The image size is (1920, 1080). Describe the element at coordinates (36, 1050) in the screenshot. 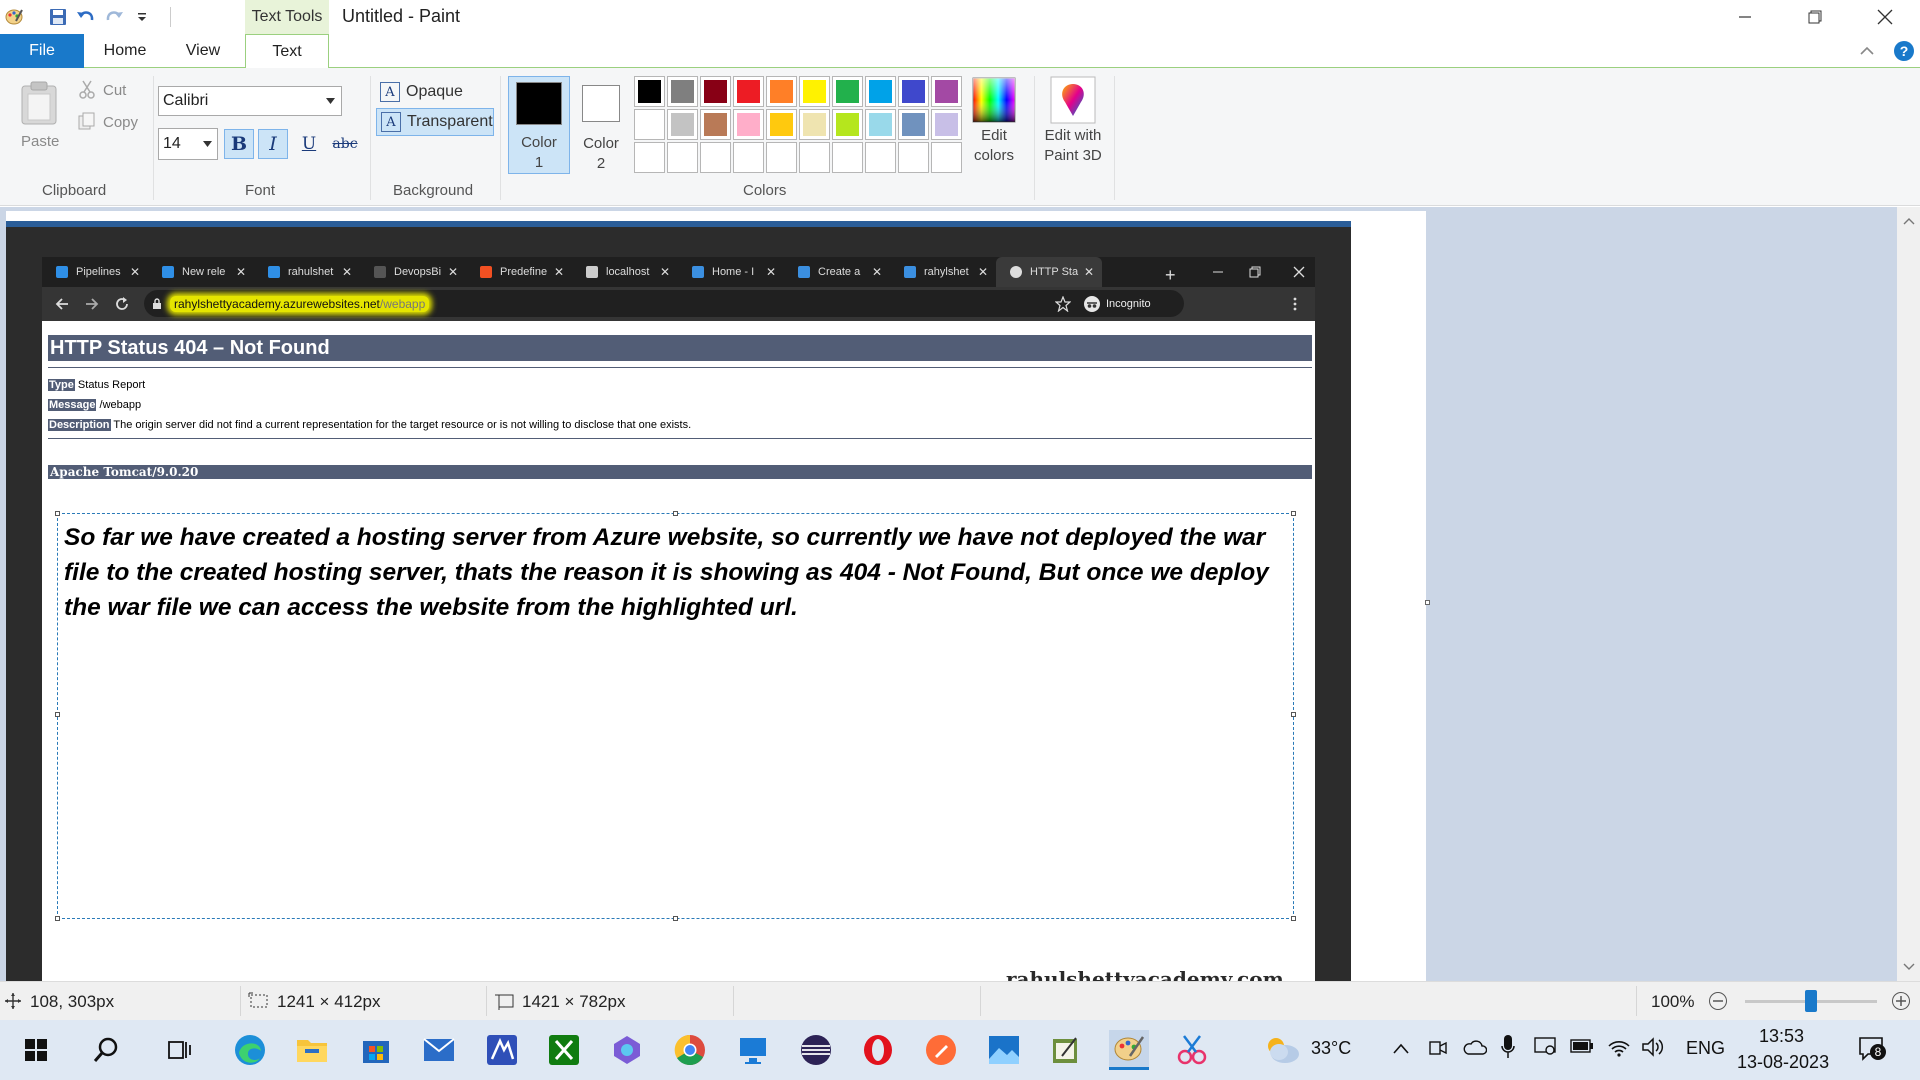

I see `start-button` at that location.